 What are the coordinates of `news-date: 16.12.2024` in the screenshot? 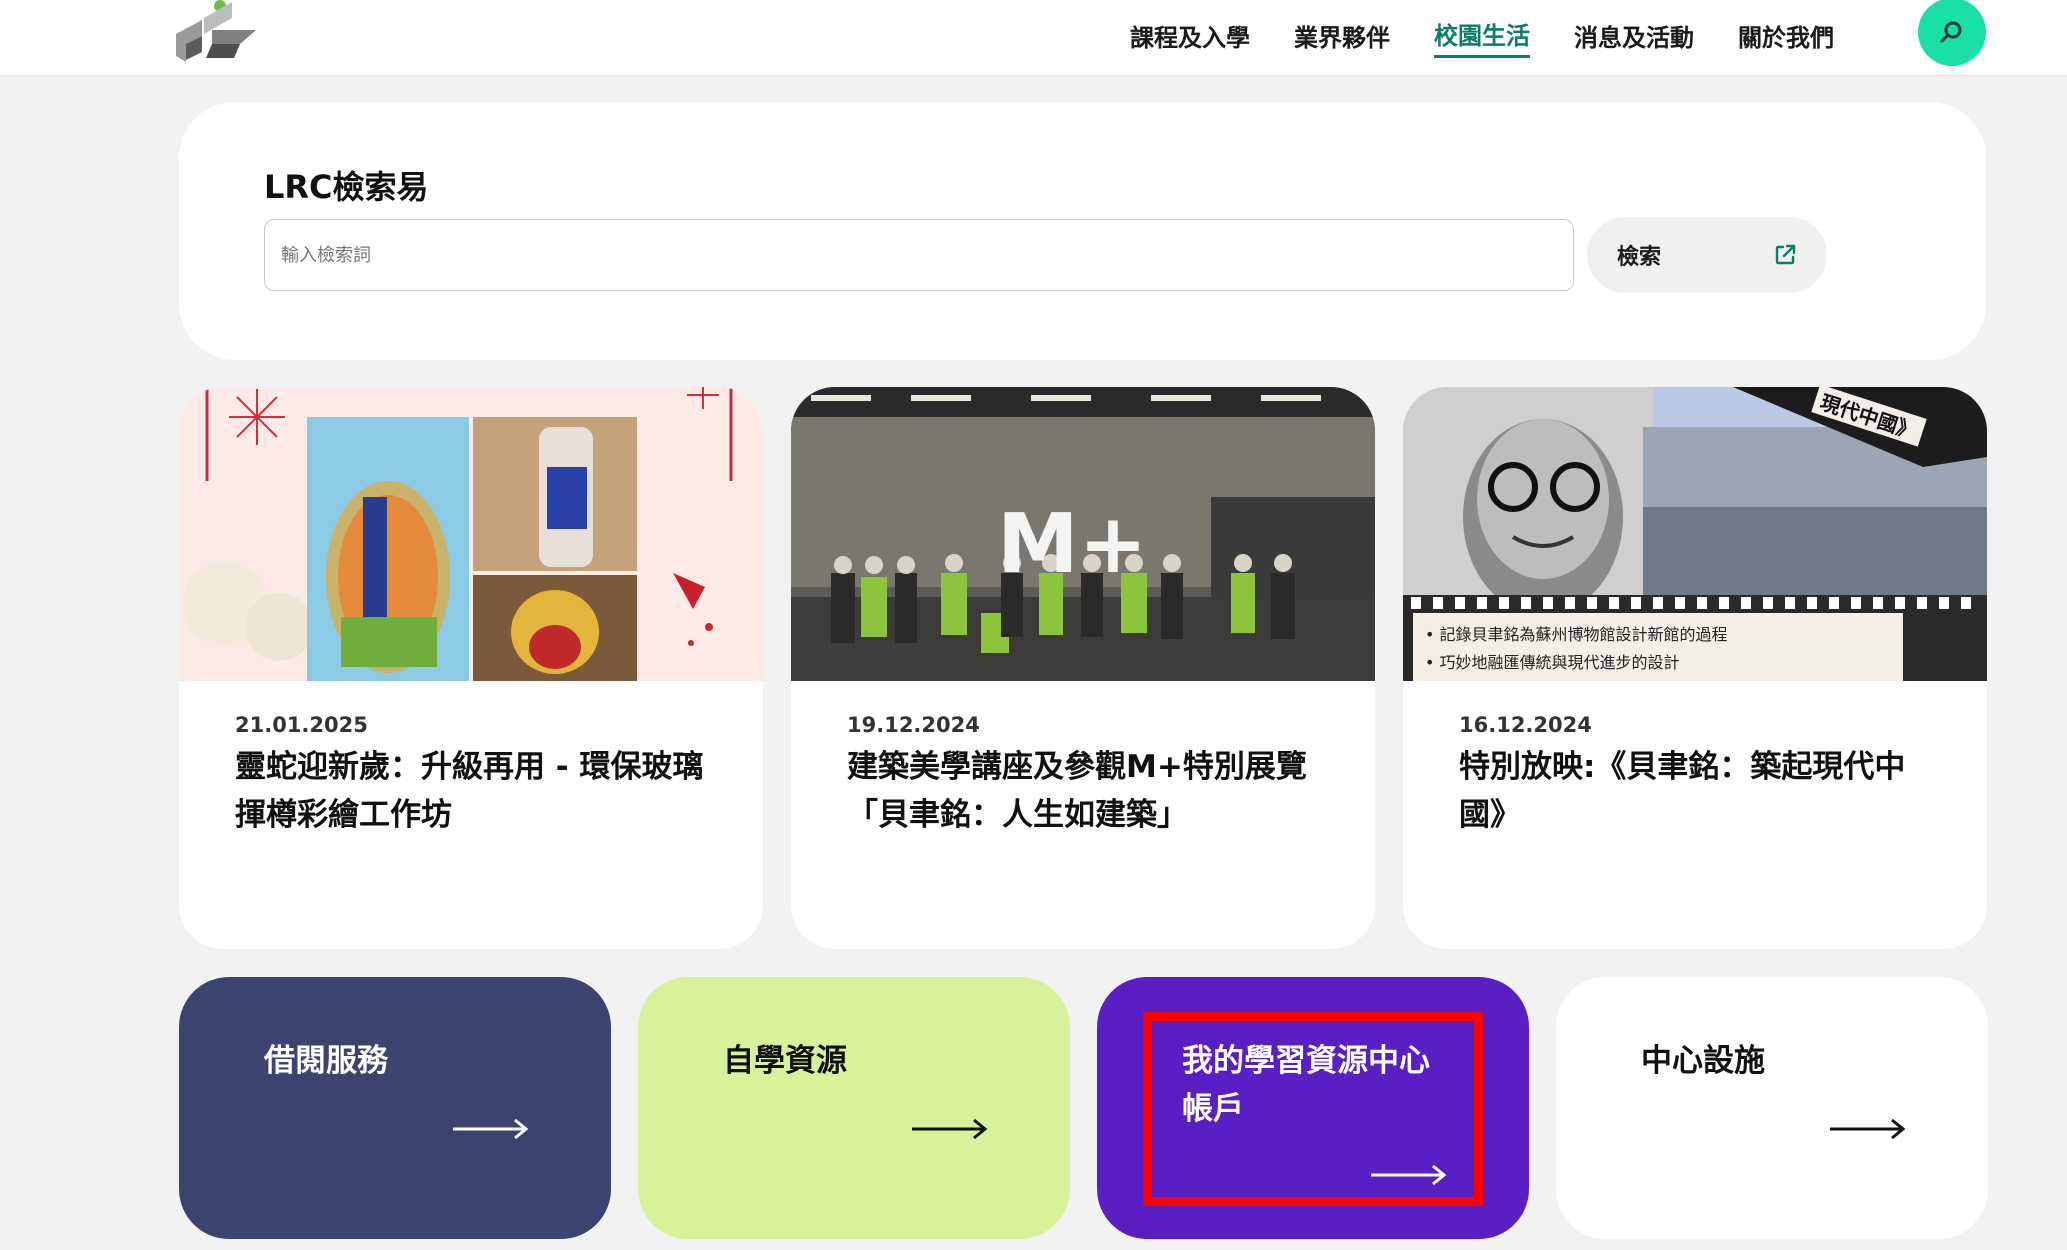 It's located at (1525, 725).